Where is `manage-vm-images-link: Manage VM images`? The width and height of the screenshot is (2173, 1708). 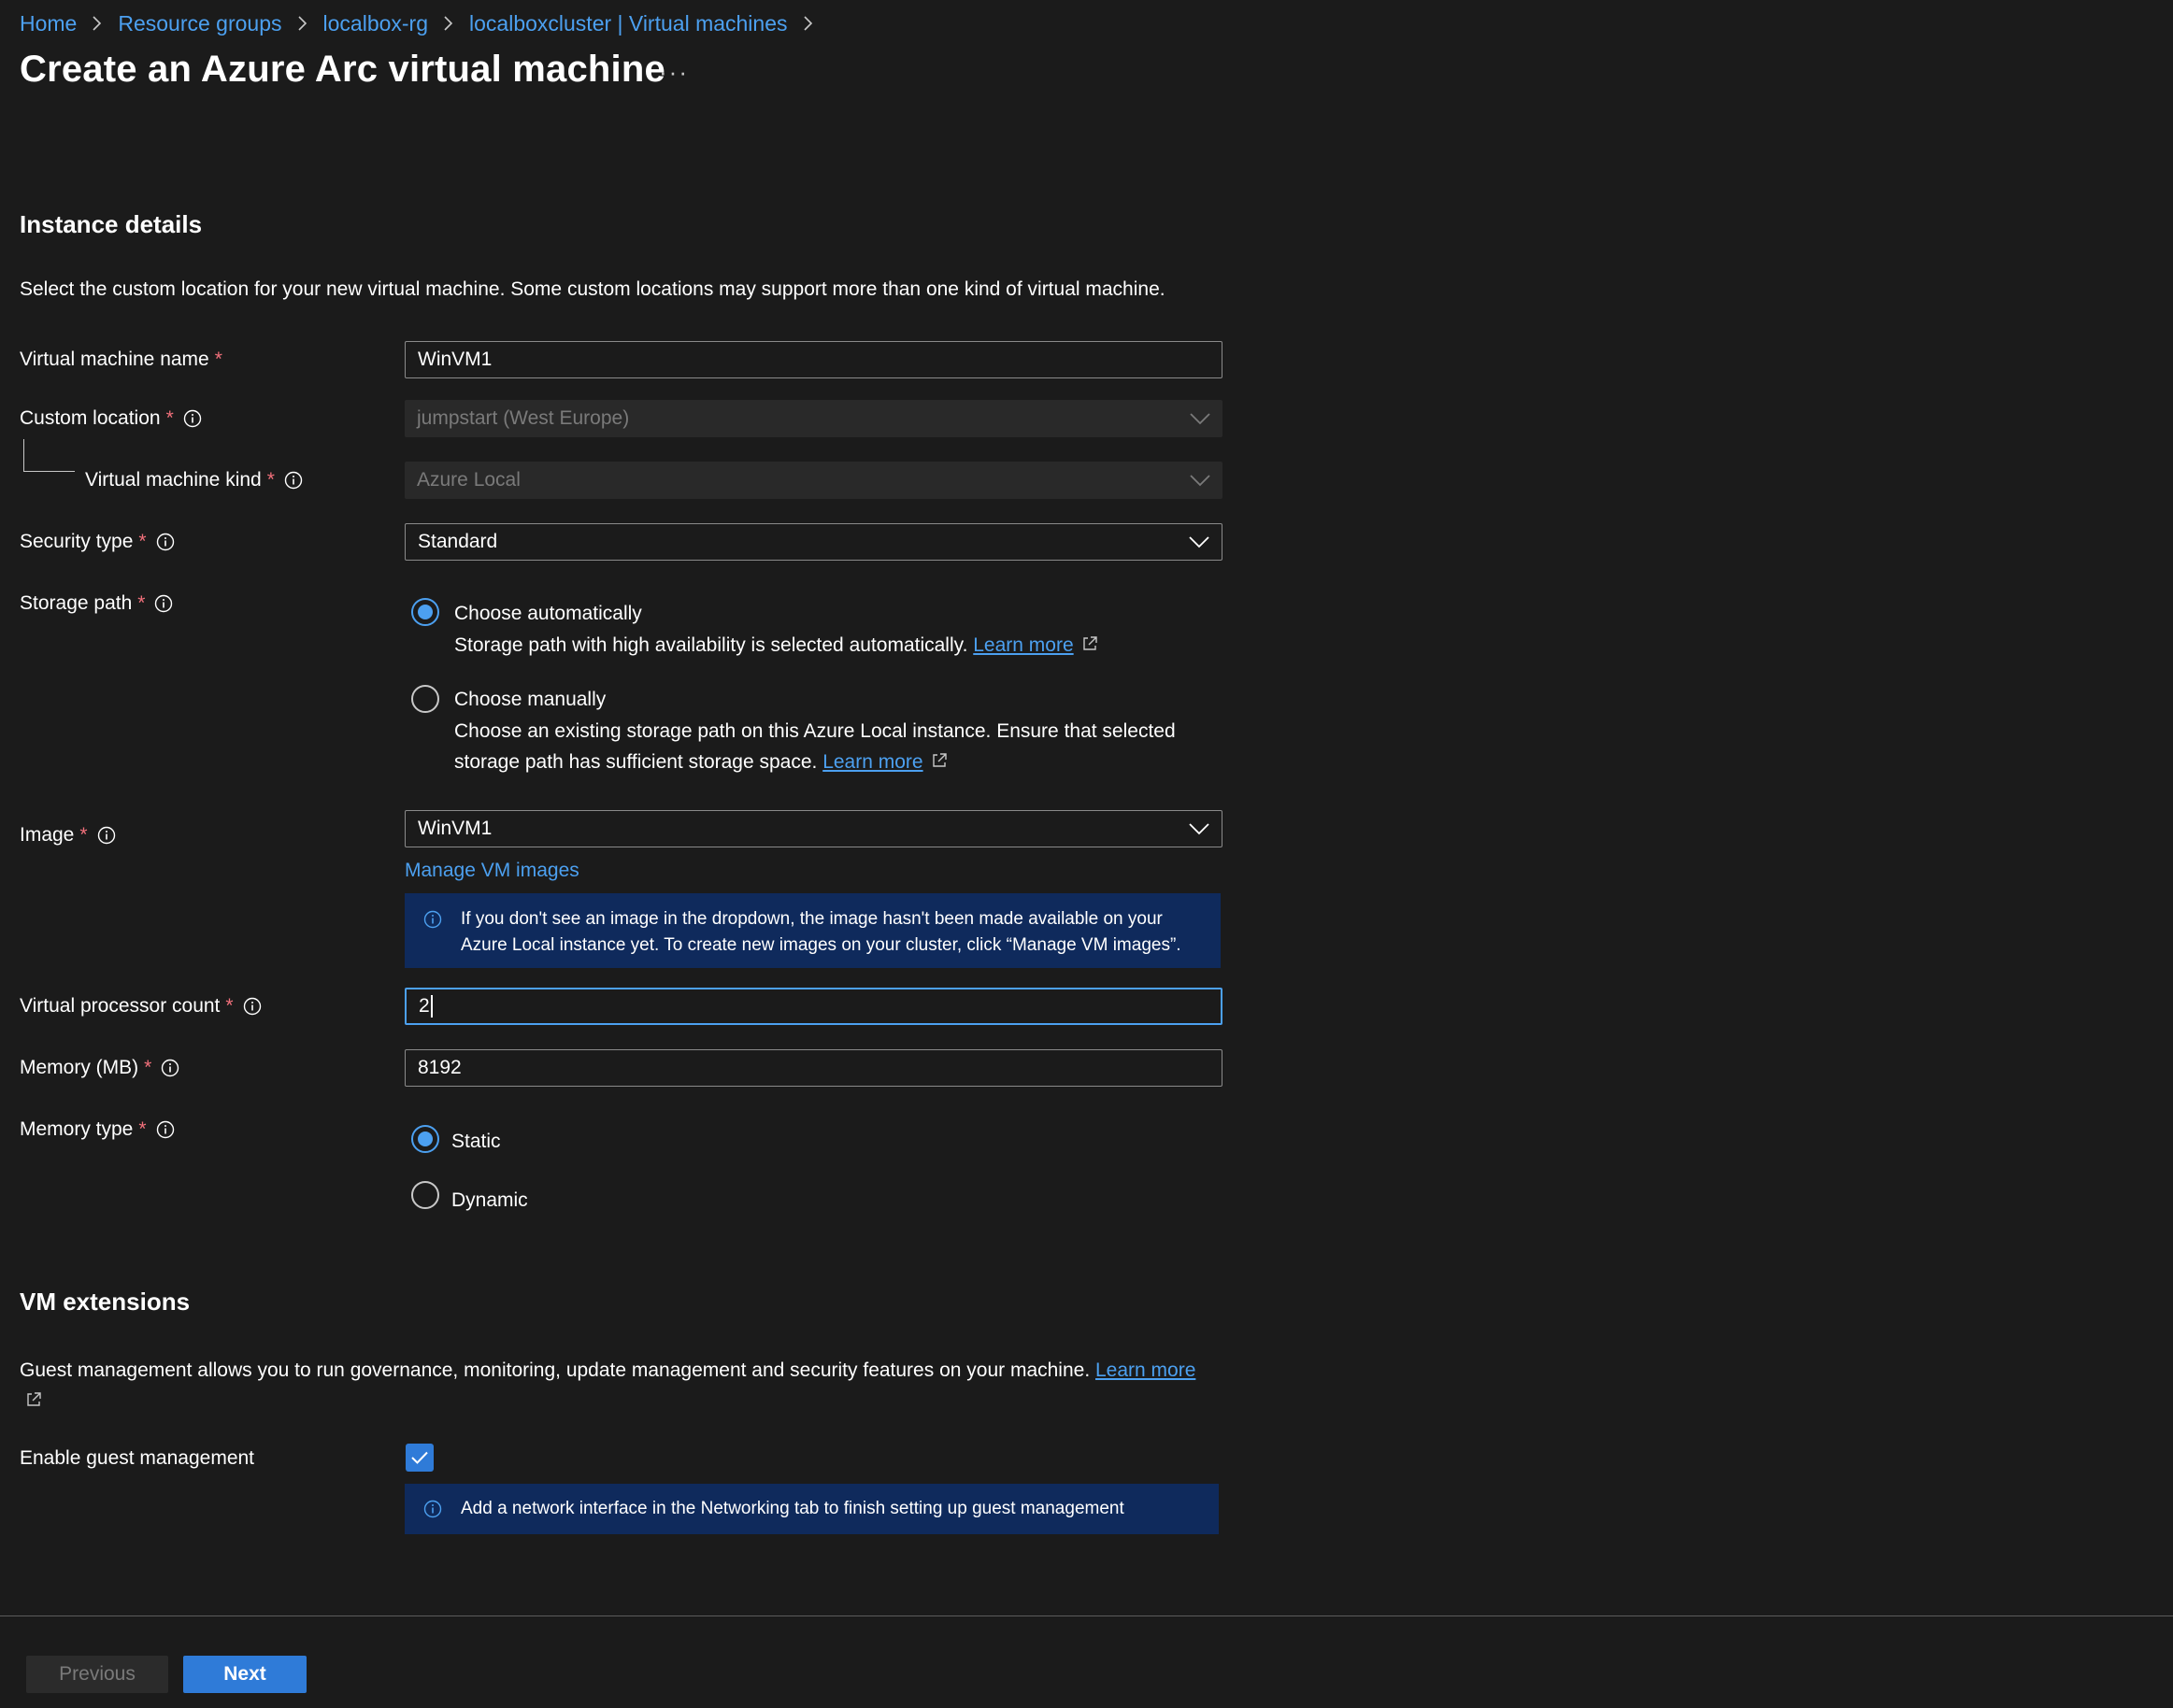 manage-vm-images-link: Manage VM images is located at coordinates (492, 871).